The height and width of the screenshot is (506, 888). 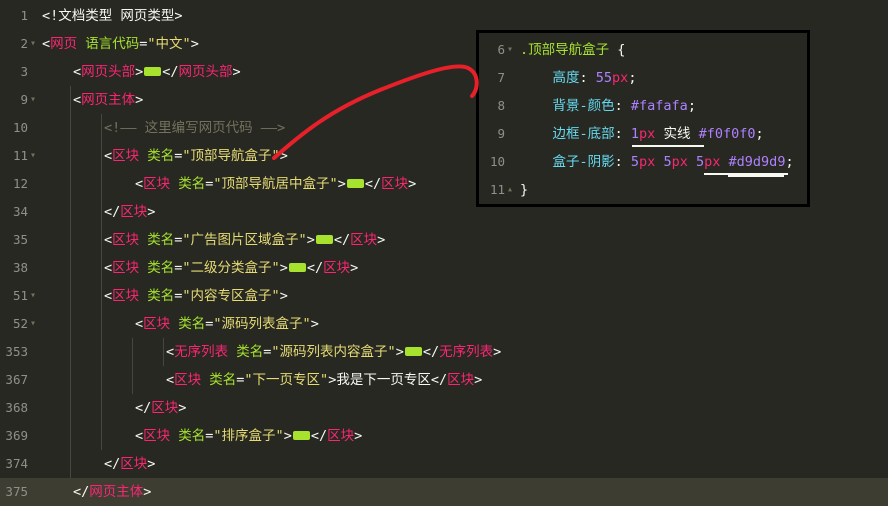 What do you see at coordinates (497, 161) in the screenshot?
I see `line-number: 10` at bounding box center [497, 161].